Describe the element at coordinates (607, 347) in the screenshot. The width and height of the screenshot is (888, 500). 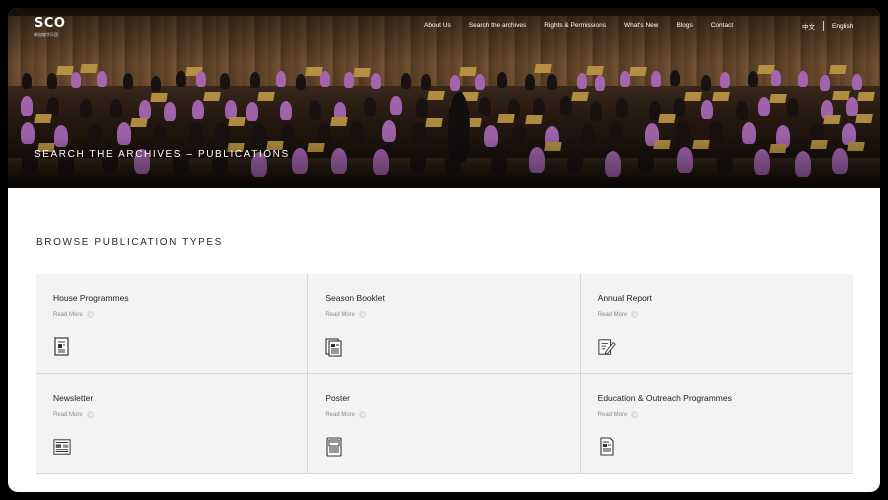
I see `report-edit-icon` at that location.